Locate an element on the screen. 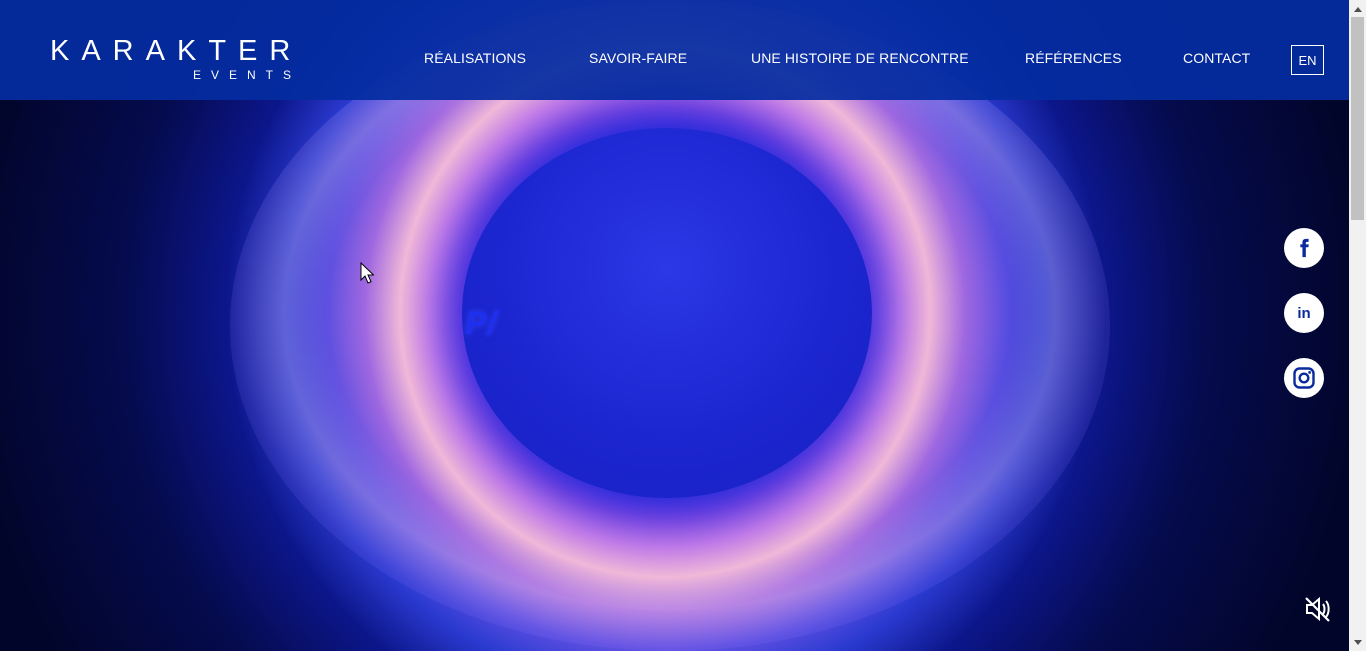  arrow-up-icon is located at coordinates (1357, 9).